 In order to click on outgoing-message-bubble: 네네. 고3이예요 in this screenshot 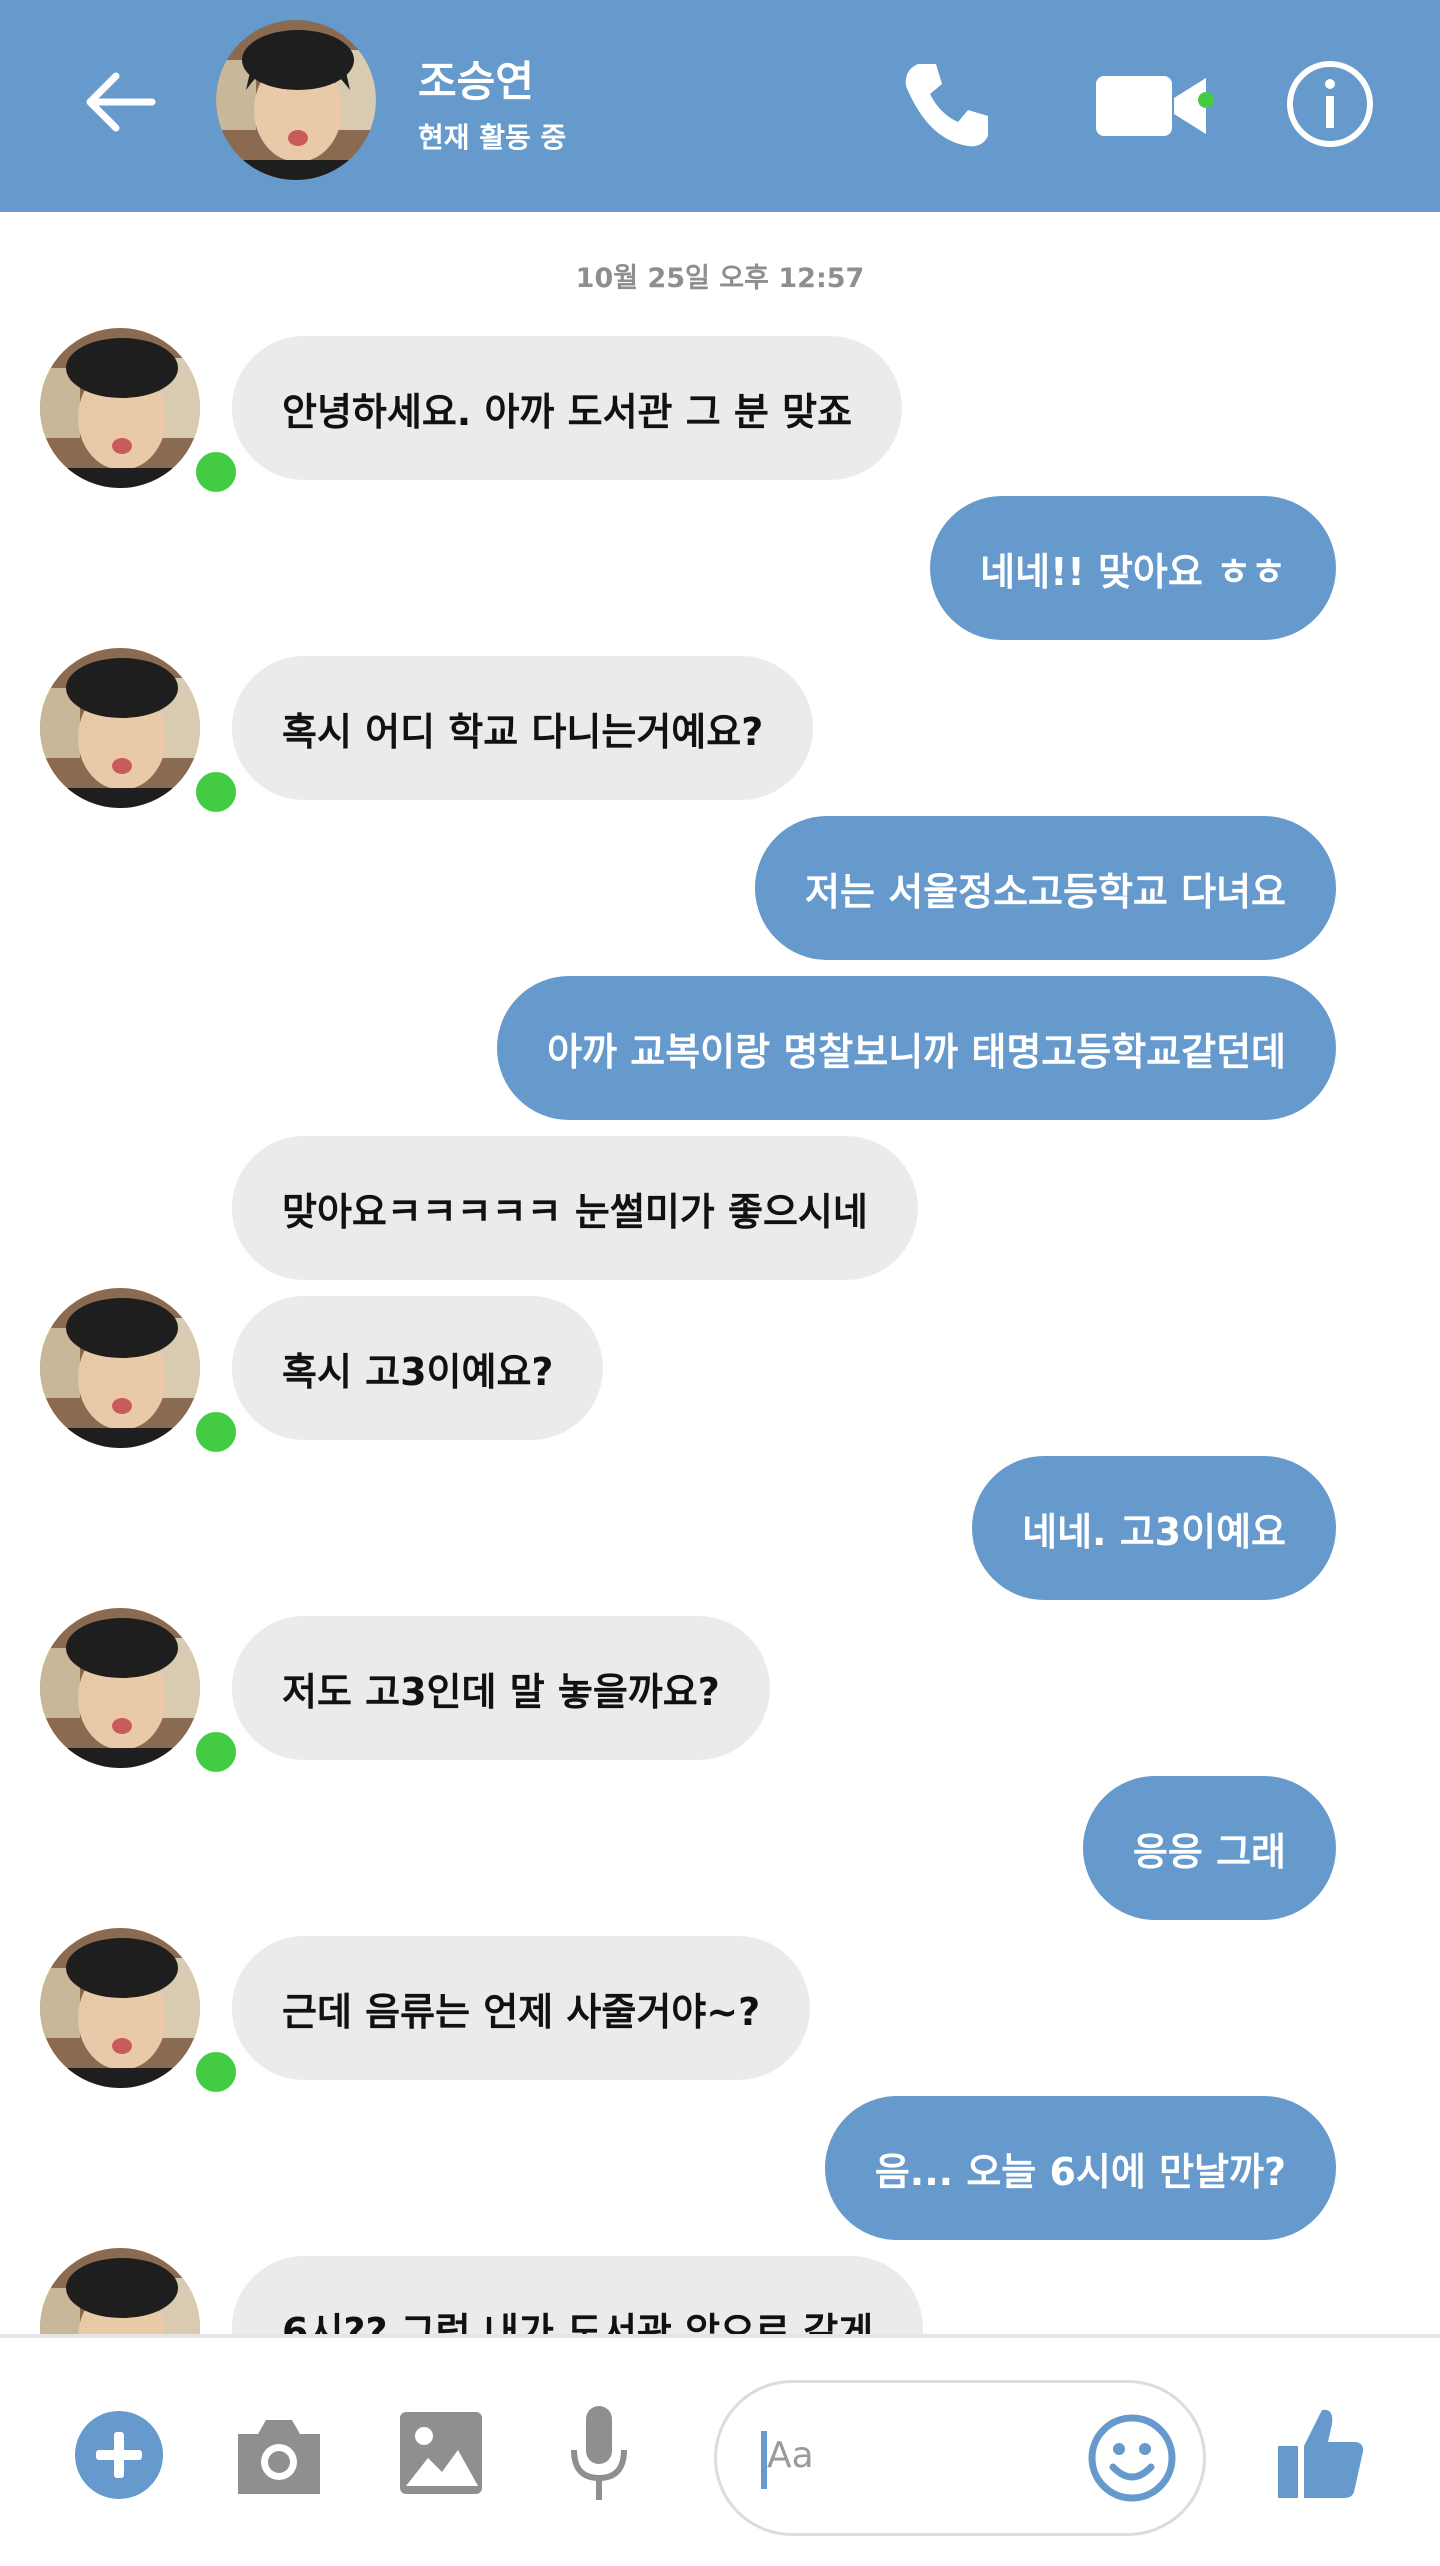, I will do `click(1154, 1528)`.